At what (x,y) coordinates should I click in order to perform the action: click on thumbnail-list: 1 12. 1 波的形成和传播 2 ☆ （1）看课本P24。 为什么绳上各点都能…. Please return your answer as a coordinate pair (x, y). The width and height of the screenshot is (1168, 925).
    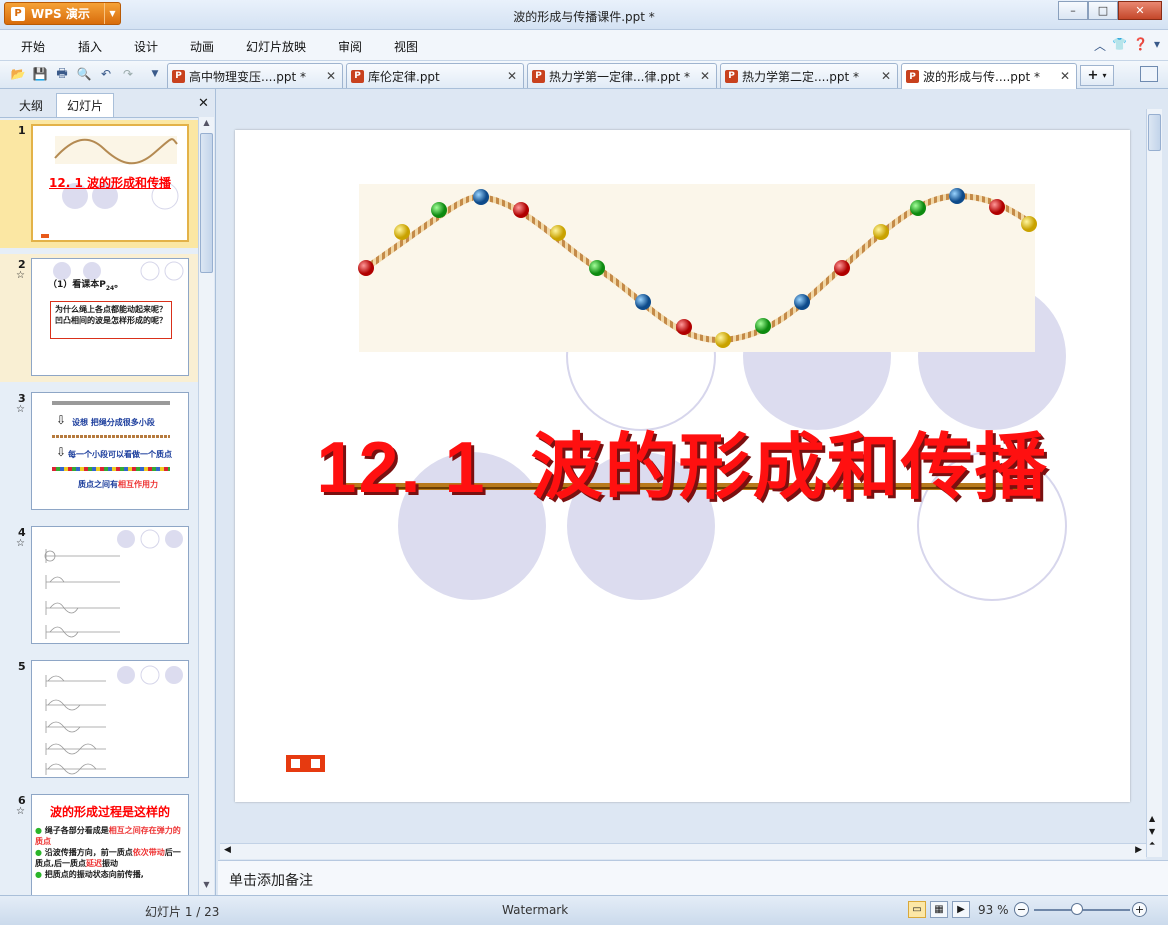
    Looking at the image, I should click on (99, 506).